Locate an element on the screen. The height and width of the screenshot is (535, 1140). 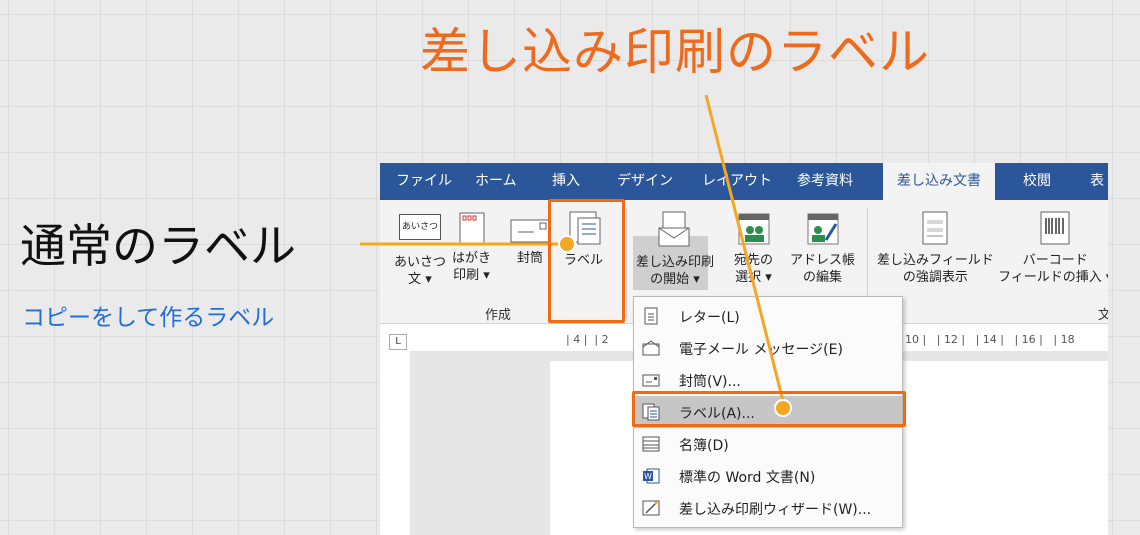
labels-menu-highlight is located at coordinates (769, 409).